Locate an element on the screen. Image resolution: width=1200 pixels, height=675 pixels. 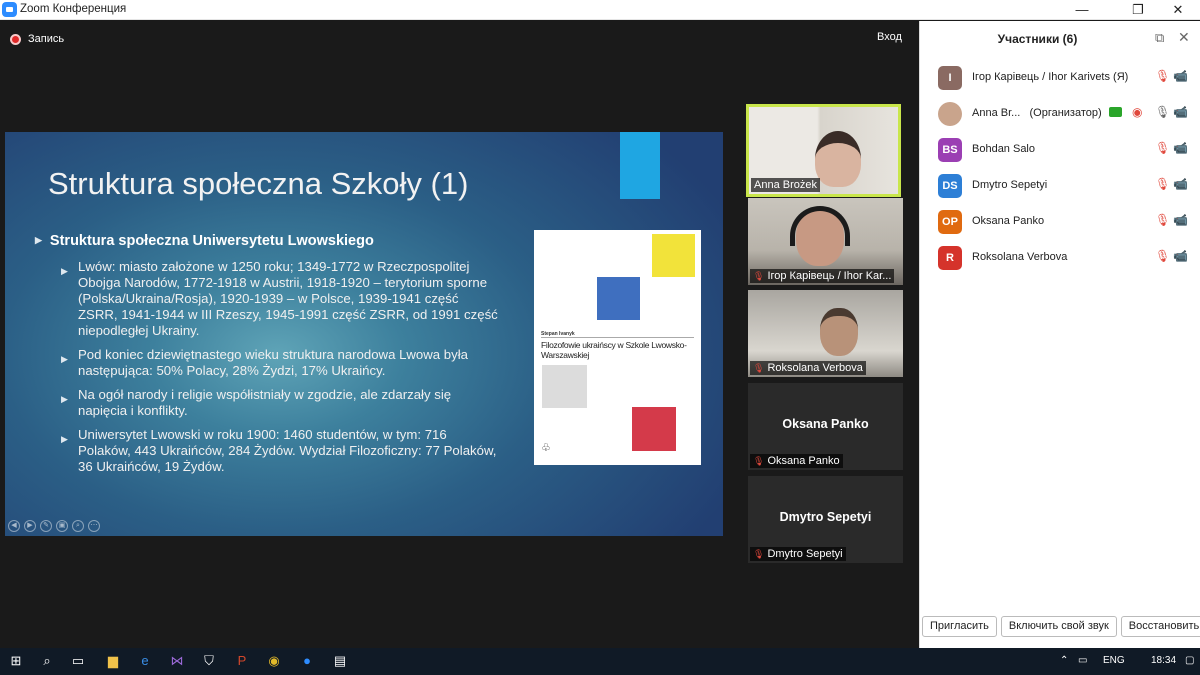
visual-studio-icon: ⋈ is located at coordinates (177, 661).